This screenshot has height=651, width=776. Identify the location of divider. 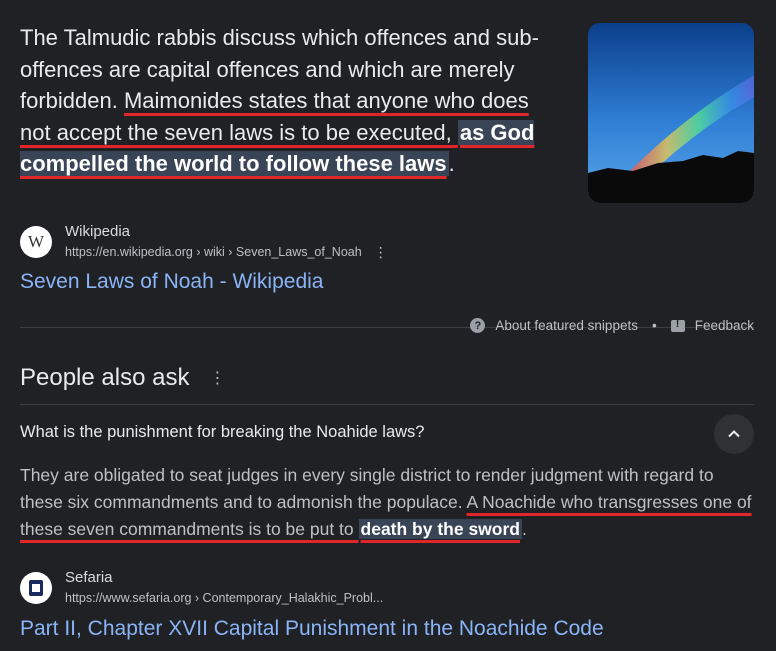
(387, 404).